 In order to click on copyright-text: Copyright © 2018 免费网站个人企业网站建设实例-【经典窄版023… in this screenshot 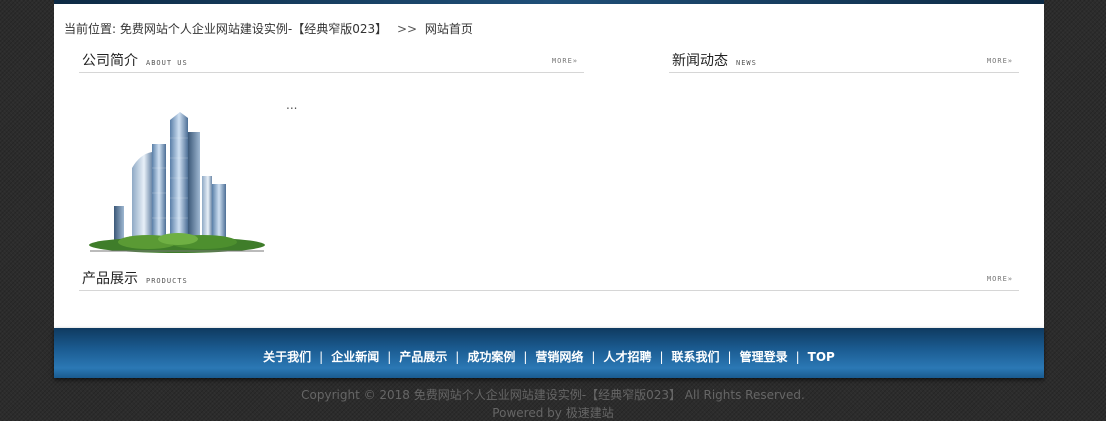, I will do `click(553, 395)`.